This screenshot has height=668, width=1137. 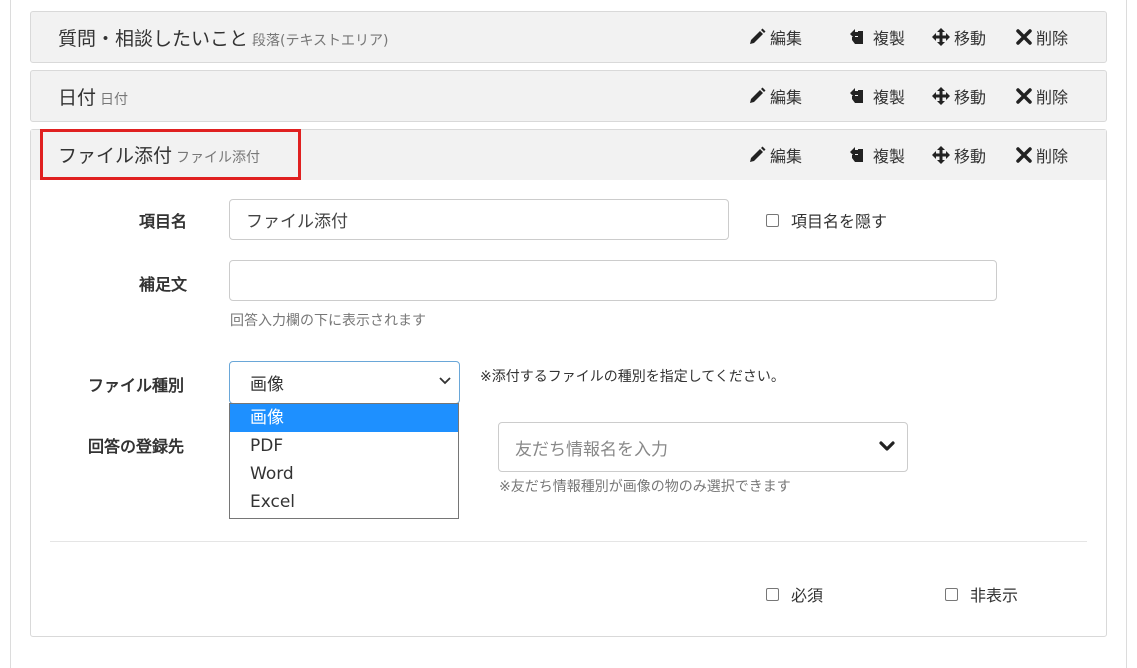 What do you see at coordinates (839, 221) in the screenshot?
I see `hide-item-name-label: 項目名を隠す` at bounding box center [839, 221].